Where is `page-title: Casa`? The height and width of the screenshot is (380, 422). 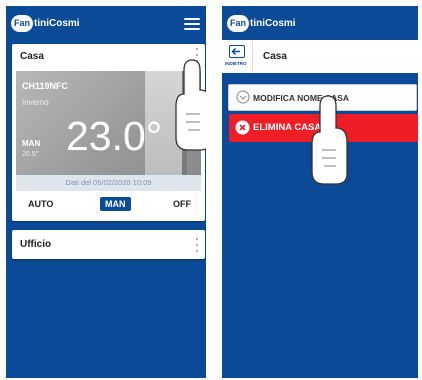
page-title: Casa is located at coordinates (275, 56).